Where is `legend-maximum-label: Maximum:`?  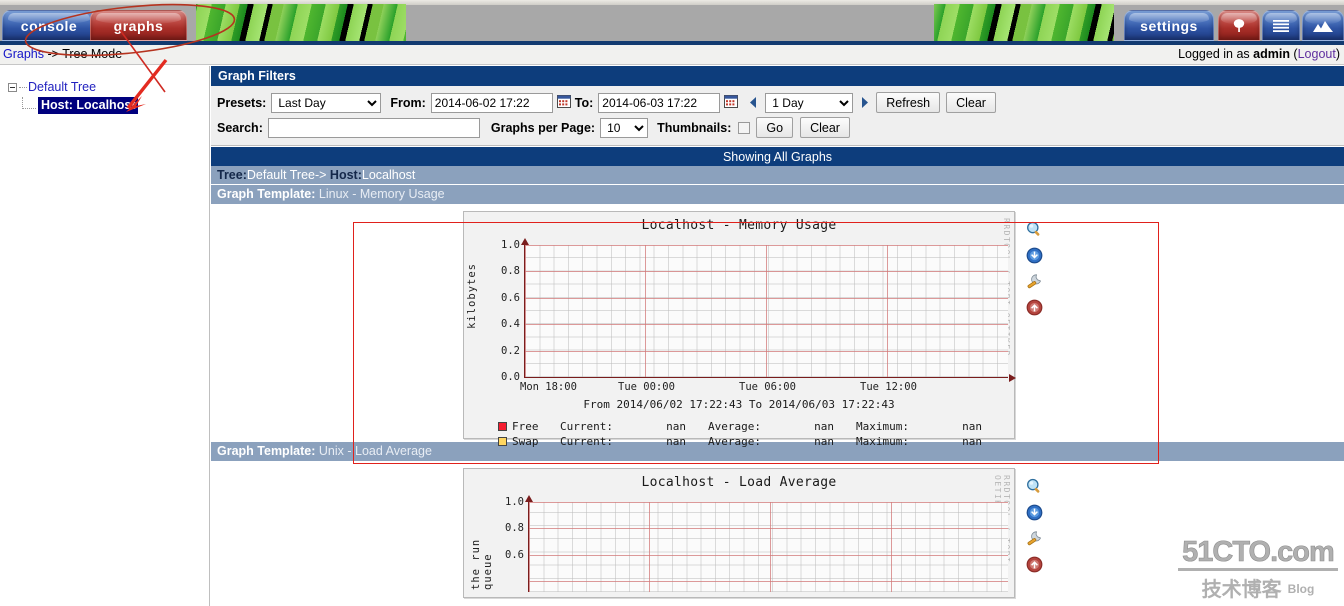
legend-maximum-label: Maximum: is located at coordinates (882, 426).